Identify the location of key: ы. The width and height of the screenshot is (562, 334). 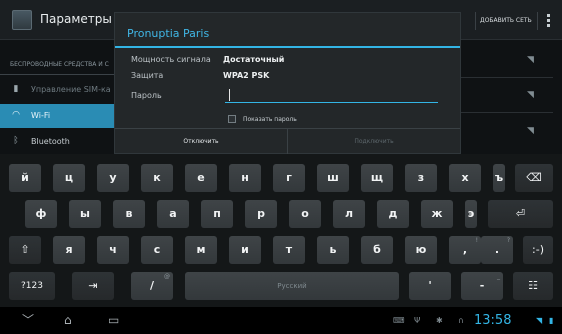
(85, 214).